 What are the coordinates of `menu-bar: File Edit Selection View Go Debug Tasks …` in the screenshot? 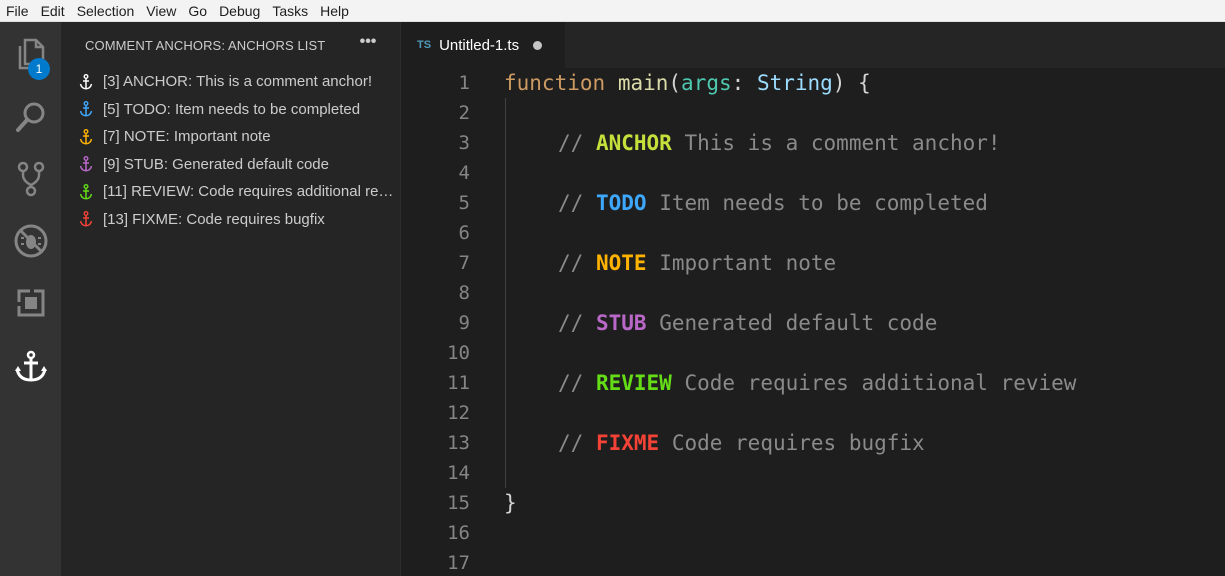 It's located at (612, 11).